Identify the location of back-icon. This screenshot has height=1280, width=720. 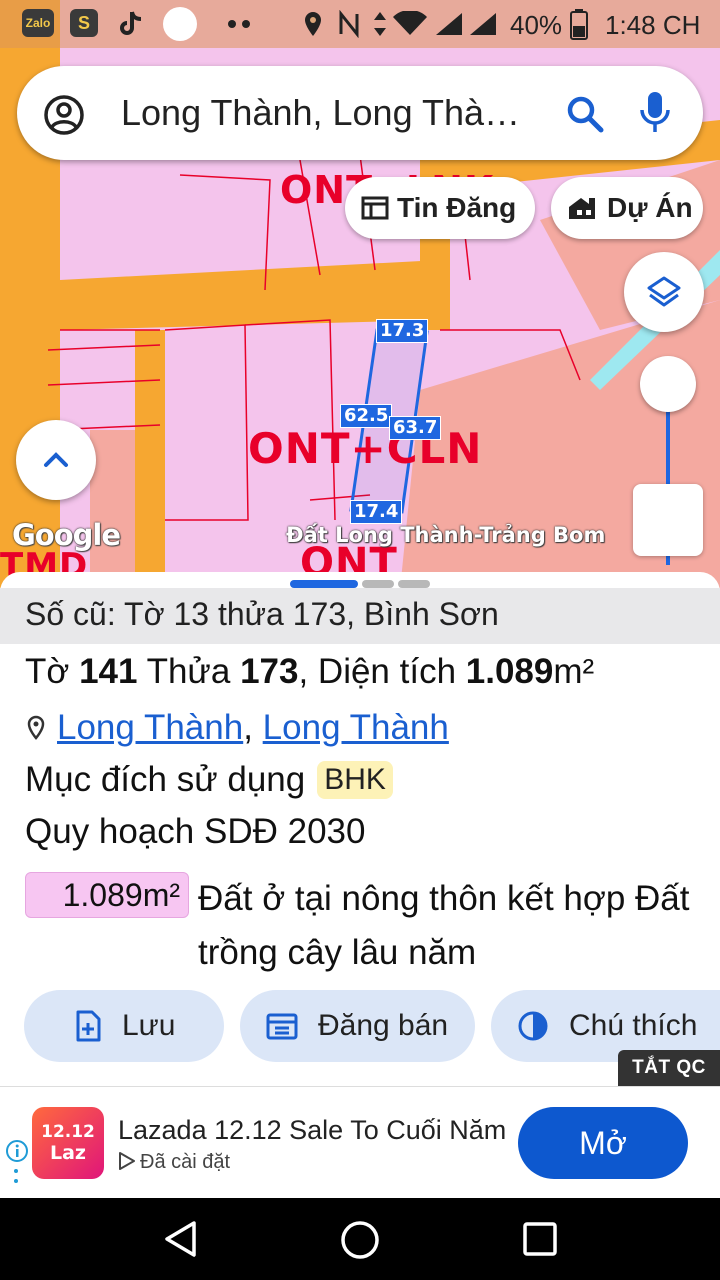
(180, 1239).